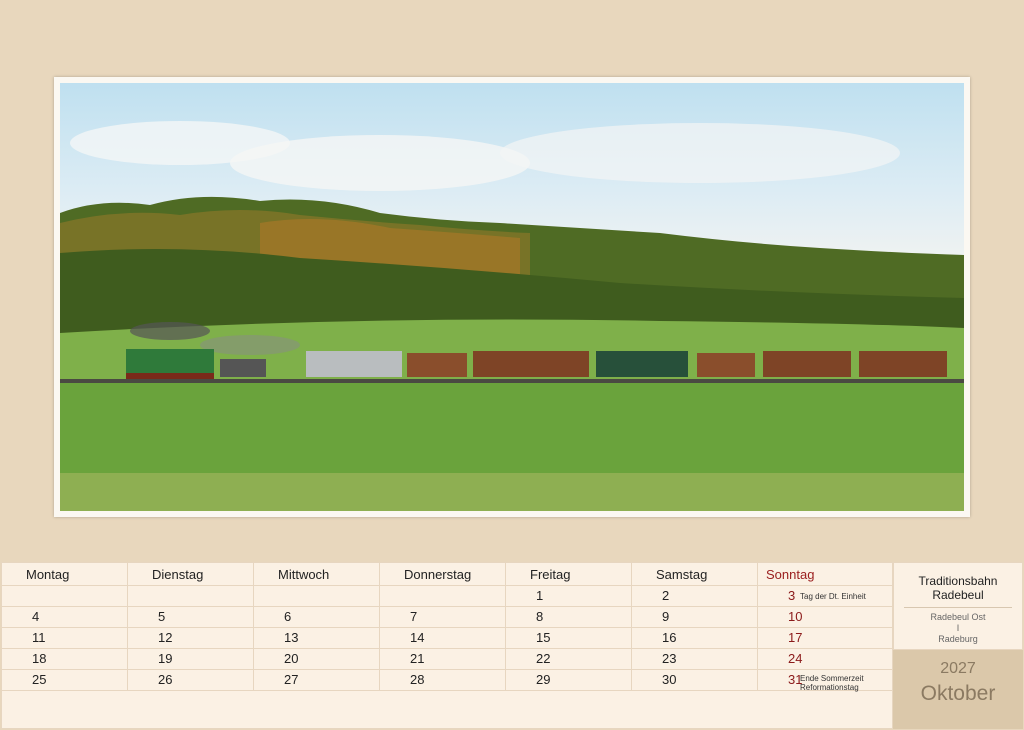 This screenshot has width=1024, height=730. I want to click on calendar-month: Oktober, so click(958, 693).